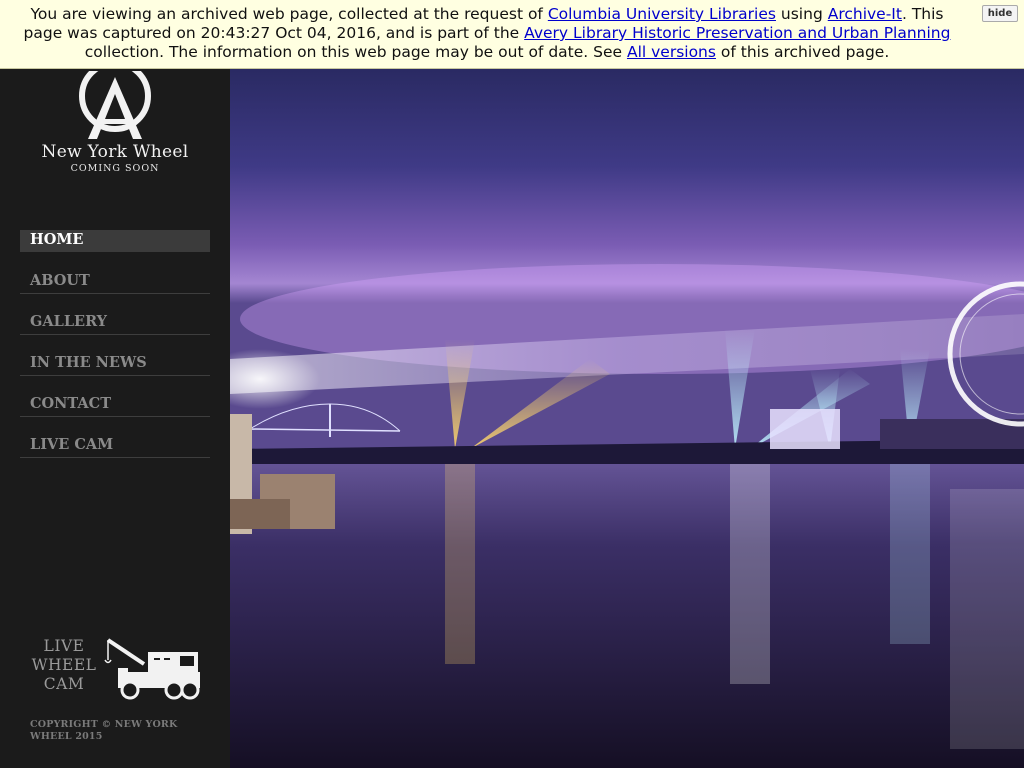 This screenshot has height=768, width=1024. What do you see at coordinates (115, 332) in the screenshot?
I see `nav-item-gallery: GALLERY` at bounding box center [115, 332].